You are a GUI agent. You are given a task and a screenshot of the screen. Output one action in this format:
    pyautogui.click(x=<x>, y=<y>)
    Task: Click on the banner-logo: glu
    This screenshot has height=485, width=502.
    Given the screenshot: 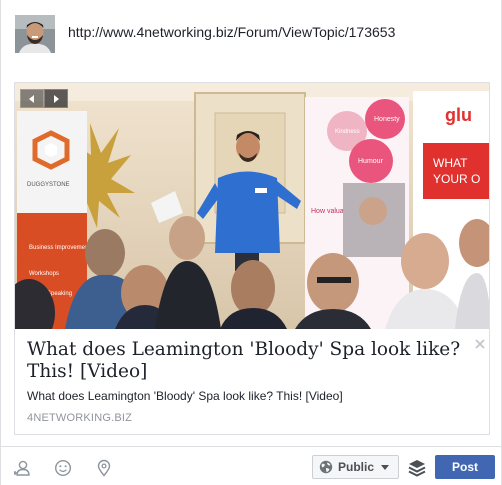 What is the action you would take?
    pyautogui.click(x=458, y=115)
    